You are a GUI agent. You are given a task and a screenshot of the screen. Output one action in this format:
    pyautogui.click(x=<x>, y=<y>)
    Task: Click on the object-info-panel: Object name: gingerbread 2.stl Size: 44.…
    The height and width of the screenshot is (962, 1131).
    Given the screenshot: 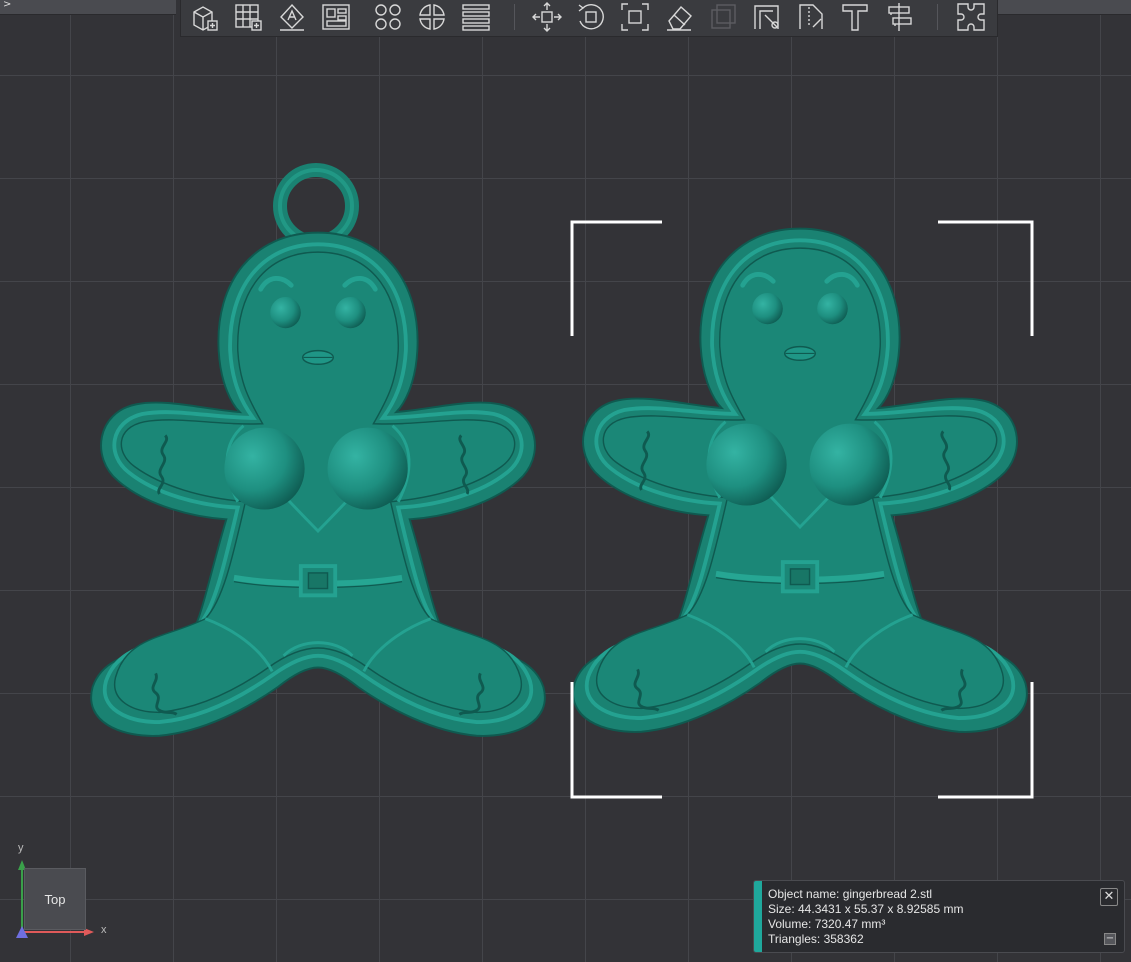 What is the action you would take?
    pyautogui.click(x=939, y=916)
    